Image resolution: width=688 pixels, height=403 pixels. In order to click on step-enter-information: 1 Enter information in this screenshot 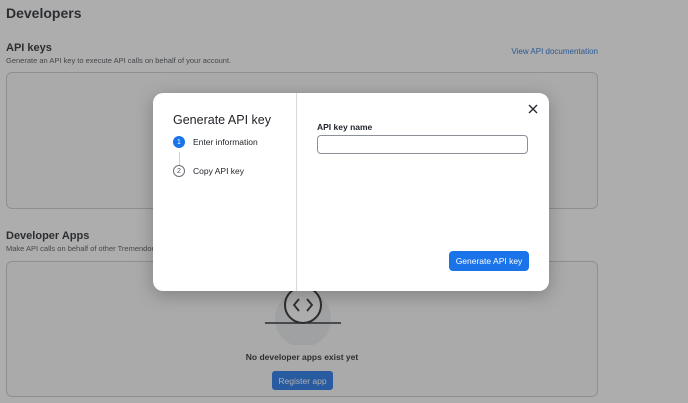, I will do `click(215, 142)`.